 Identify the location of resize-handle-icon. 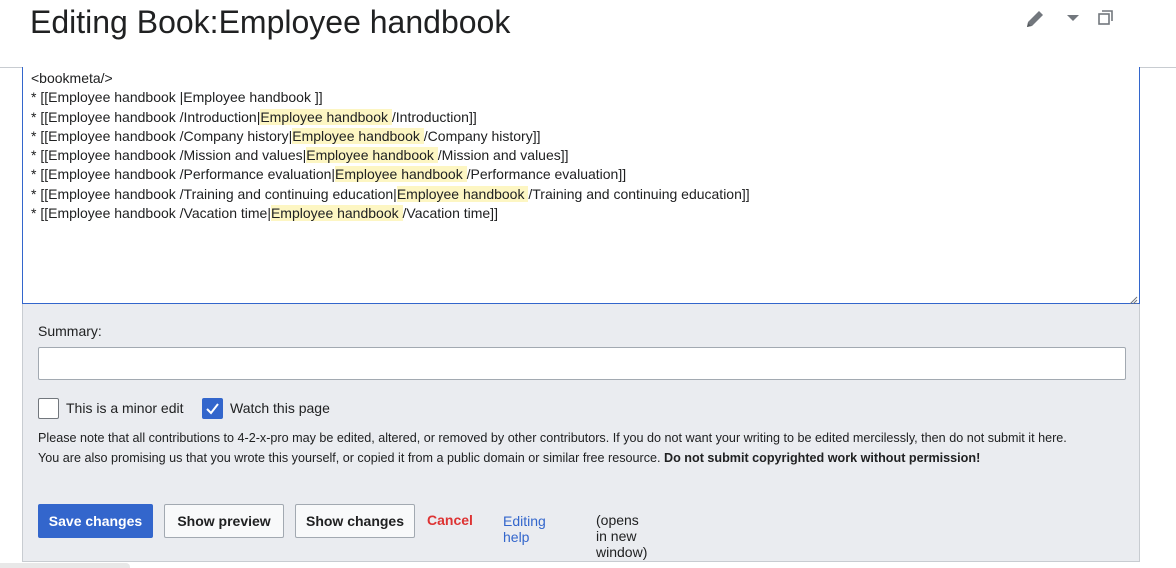
(1133, 298).